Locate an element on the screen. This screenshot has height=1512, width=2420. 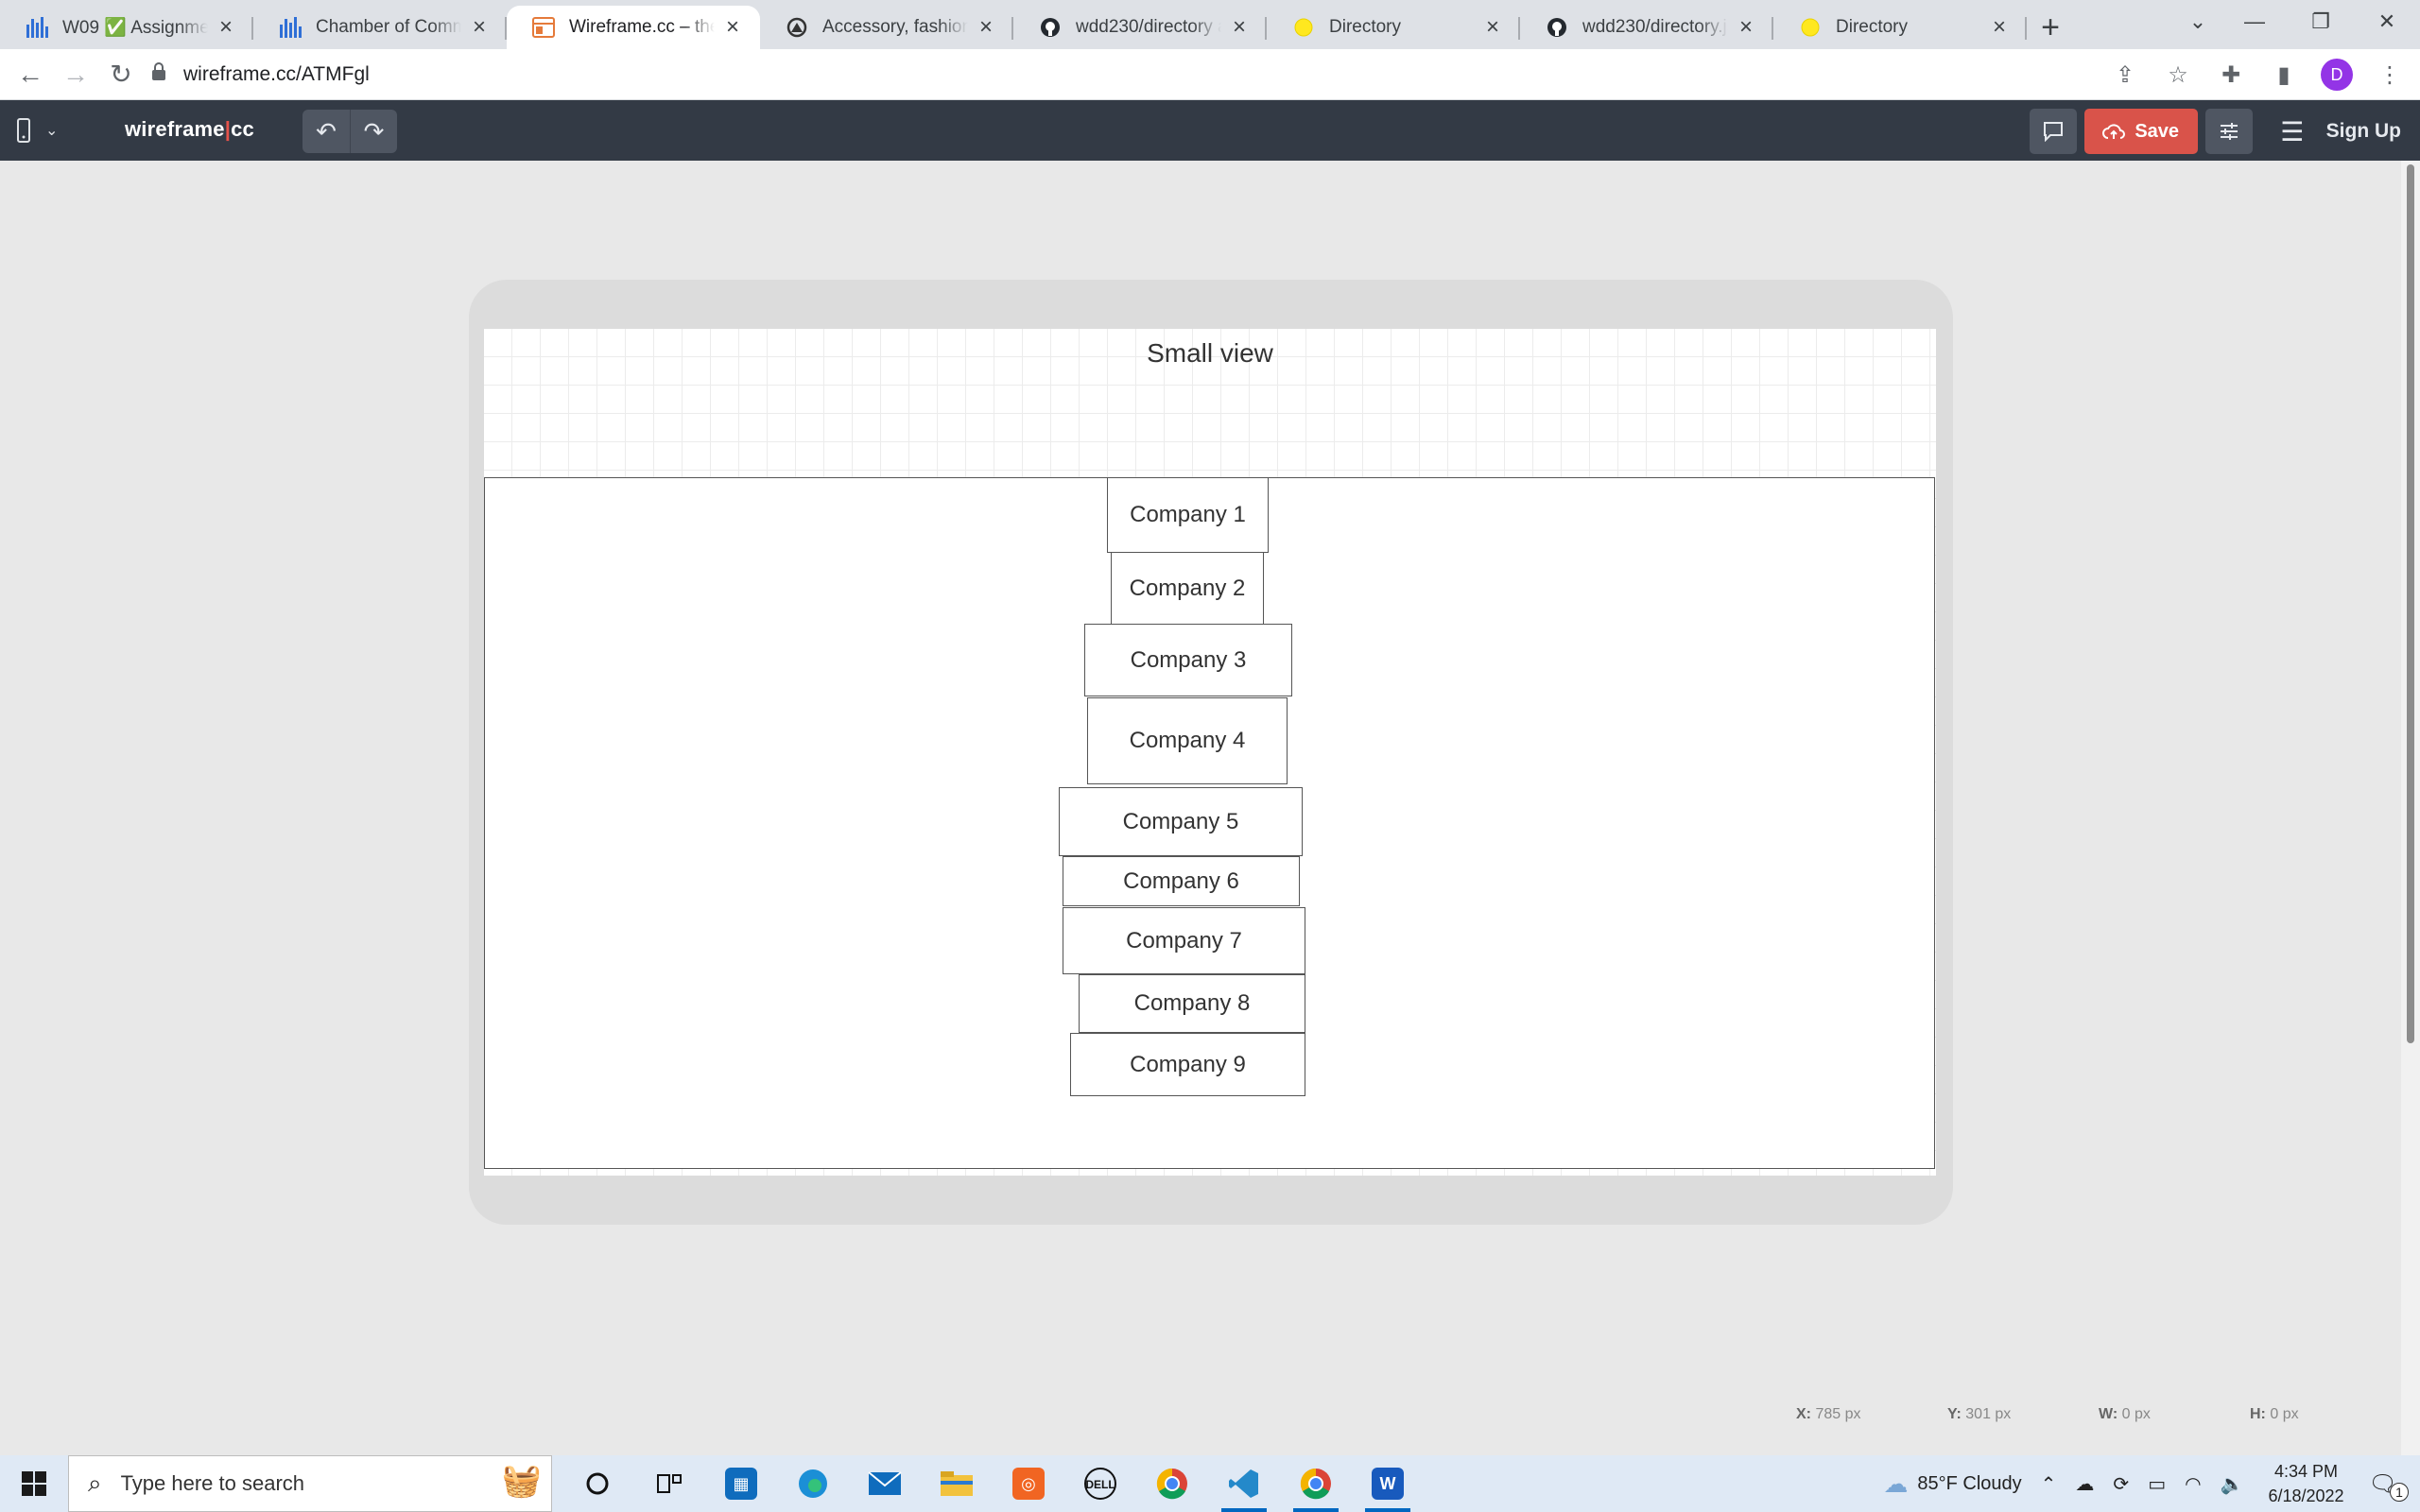
redo-icon: ↷ is located at coordinates (373, 131).